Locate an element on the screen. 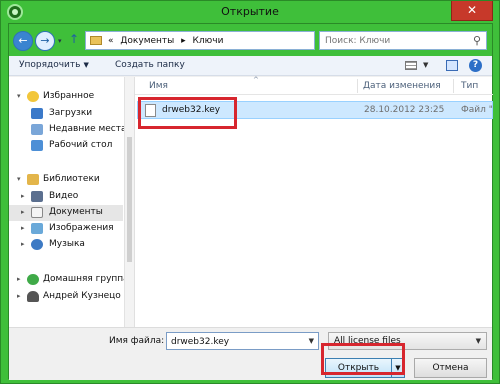 The height and width of the screenshot is (384, 500). change-view-icon is located at coordinates (411, 65).